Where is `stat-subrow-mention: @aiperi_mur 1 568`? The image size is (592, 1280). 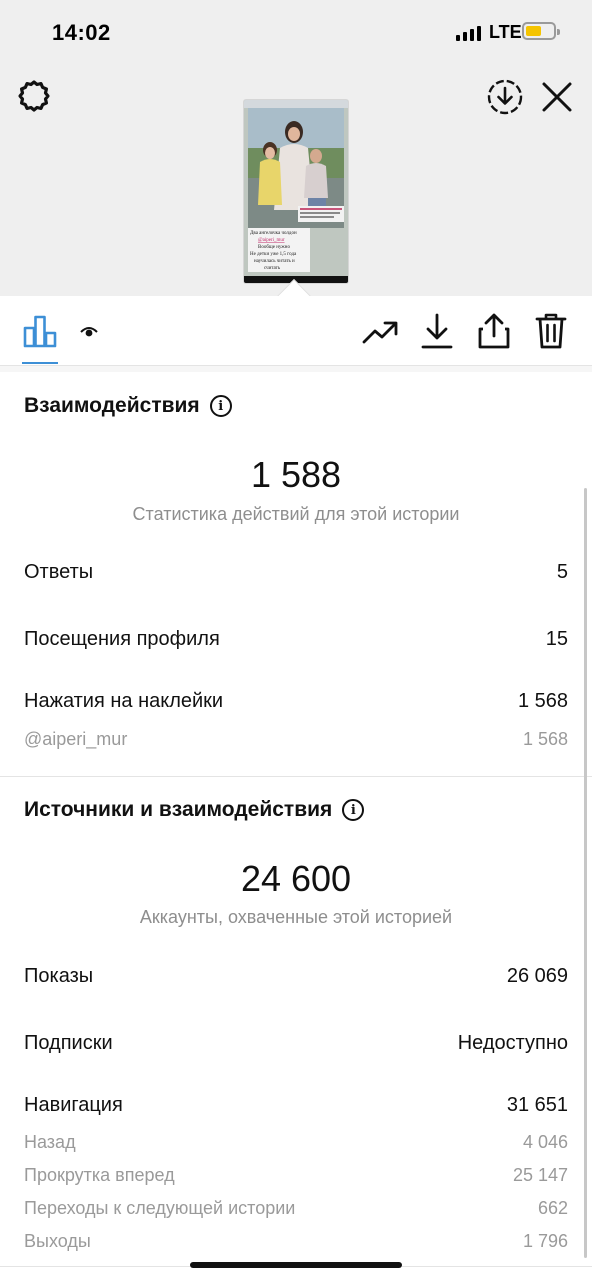 stat-subrow-mention: @aiperi_mur 1 568 is located at coordinates (296, 739).